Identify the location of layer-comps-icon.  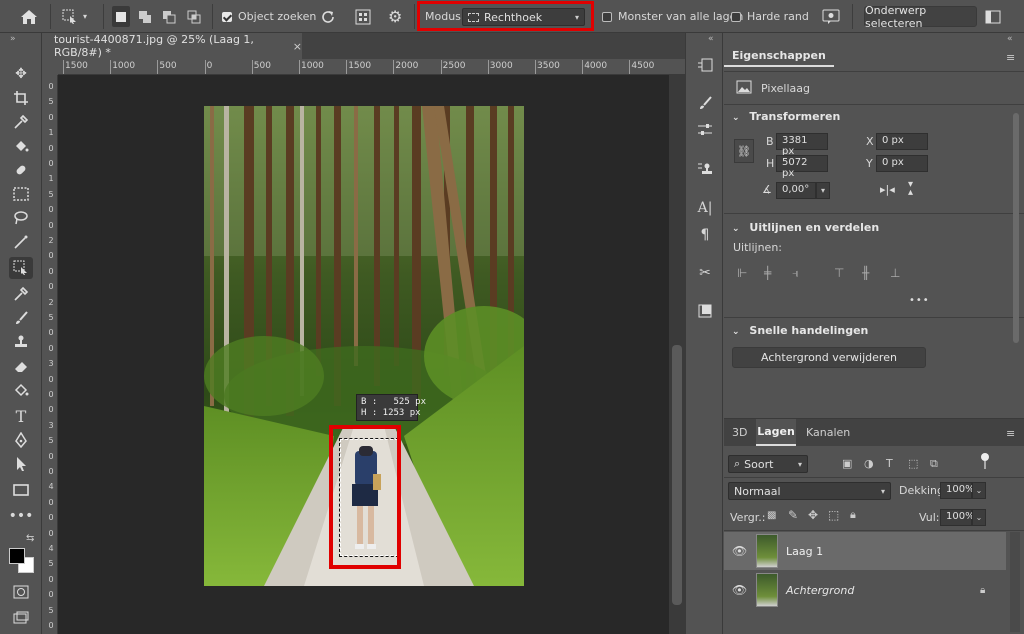
(705, 311).